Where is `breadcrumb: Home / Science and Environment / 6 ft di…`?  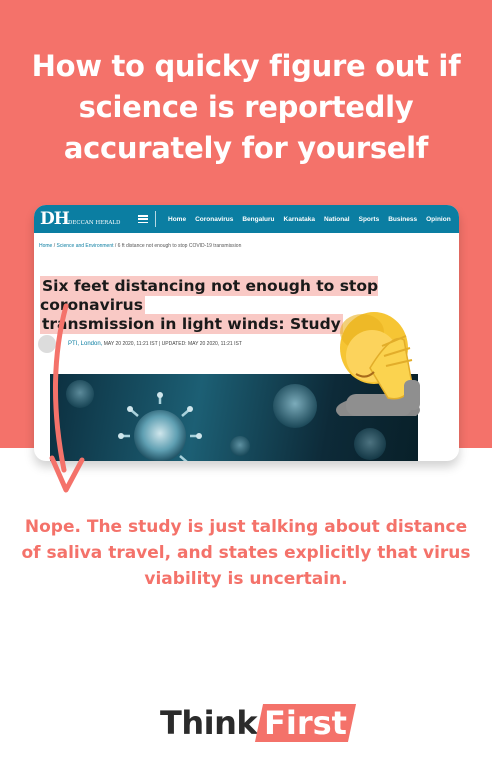 breadcrumb: Home / Science and Environment / 6 ft di… is located at coordinates (140, 246).